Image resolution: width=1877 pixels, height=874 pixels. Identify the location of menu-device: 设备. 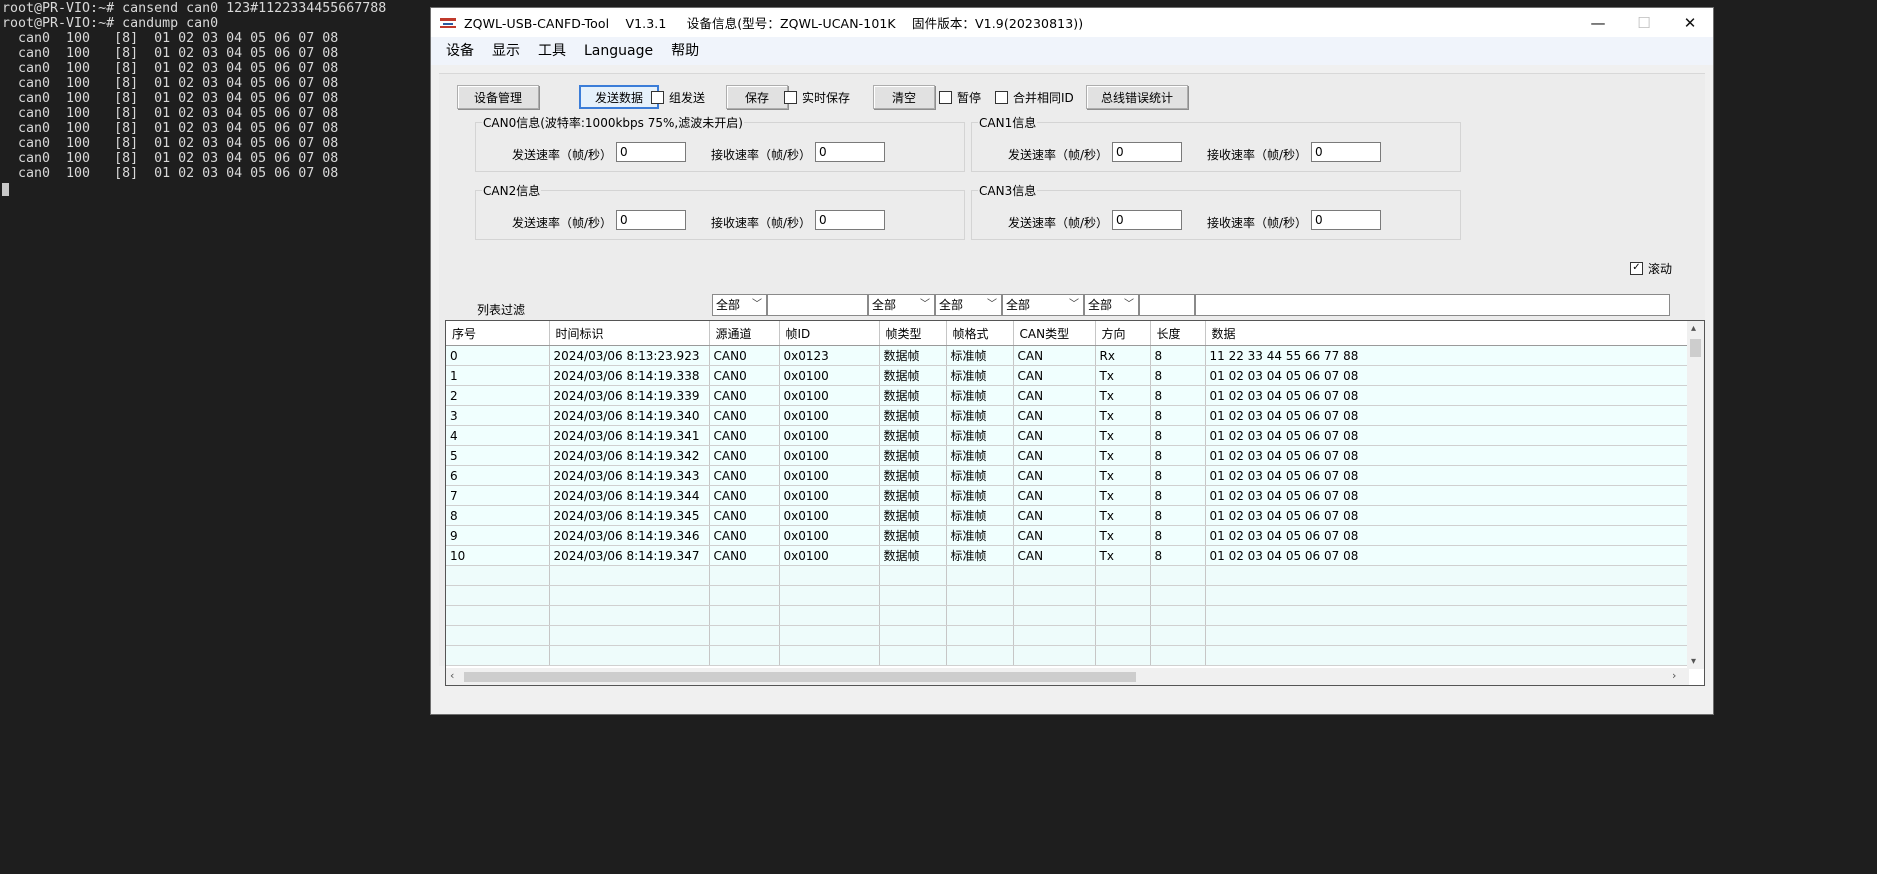
(460, 51).